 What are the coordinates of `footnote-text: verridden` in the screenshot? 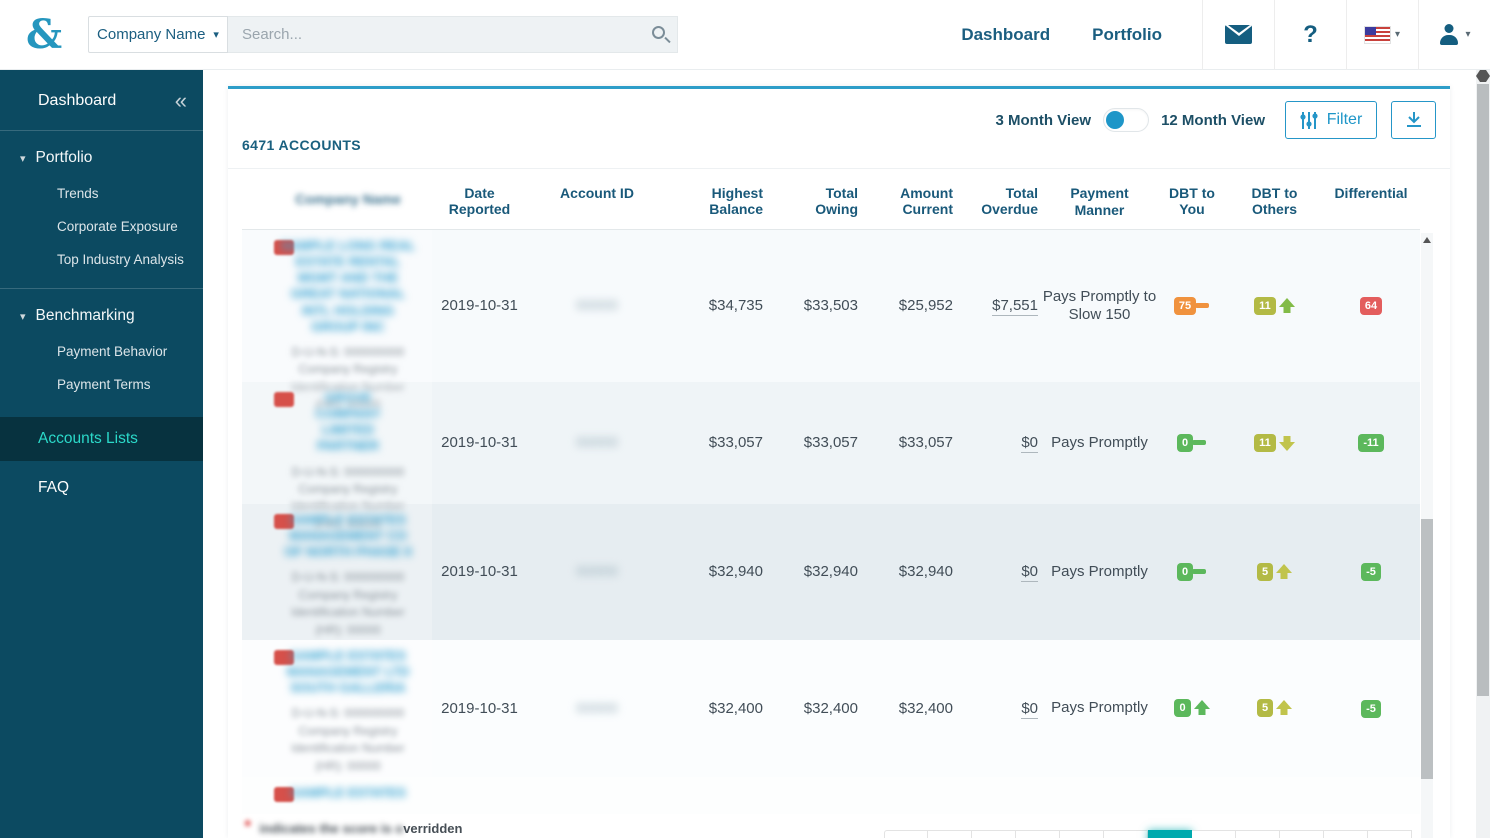 It's located at (433, 828).